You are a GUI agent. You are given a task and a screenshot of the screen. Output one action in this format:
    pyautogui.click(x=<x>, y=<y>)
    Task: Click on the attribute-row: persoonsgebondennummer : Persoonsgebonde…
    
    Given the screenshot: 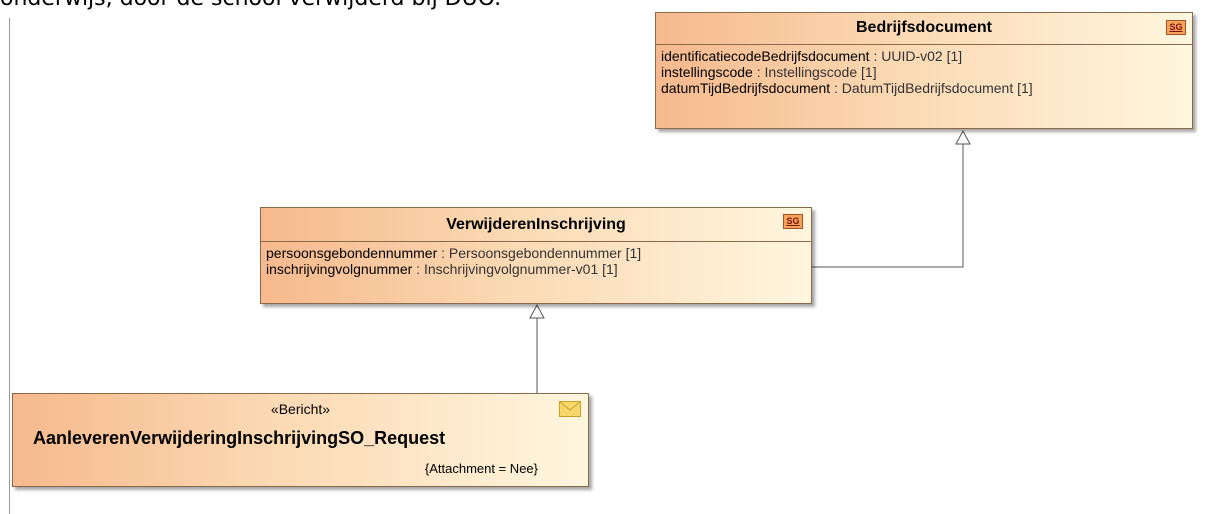 What is the action you would take?
    pyautogui.click(x=536, y=253)
    